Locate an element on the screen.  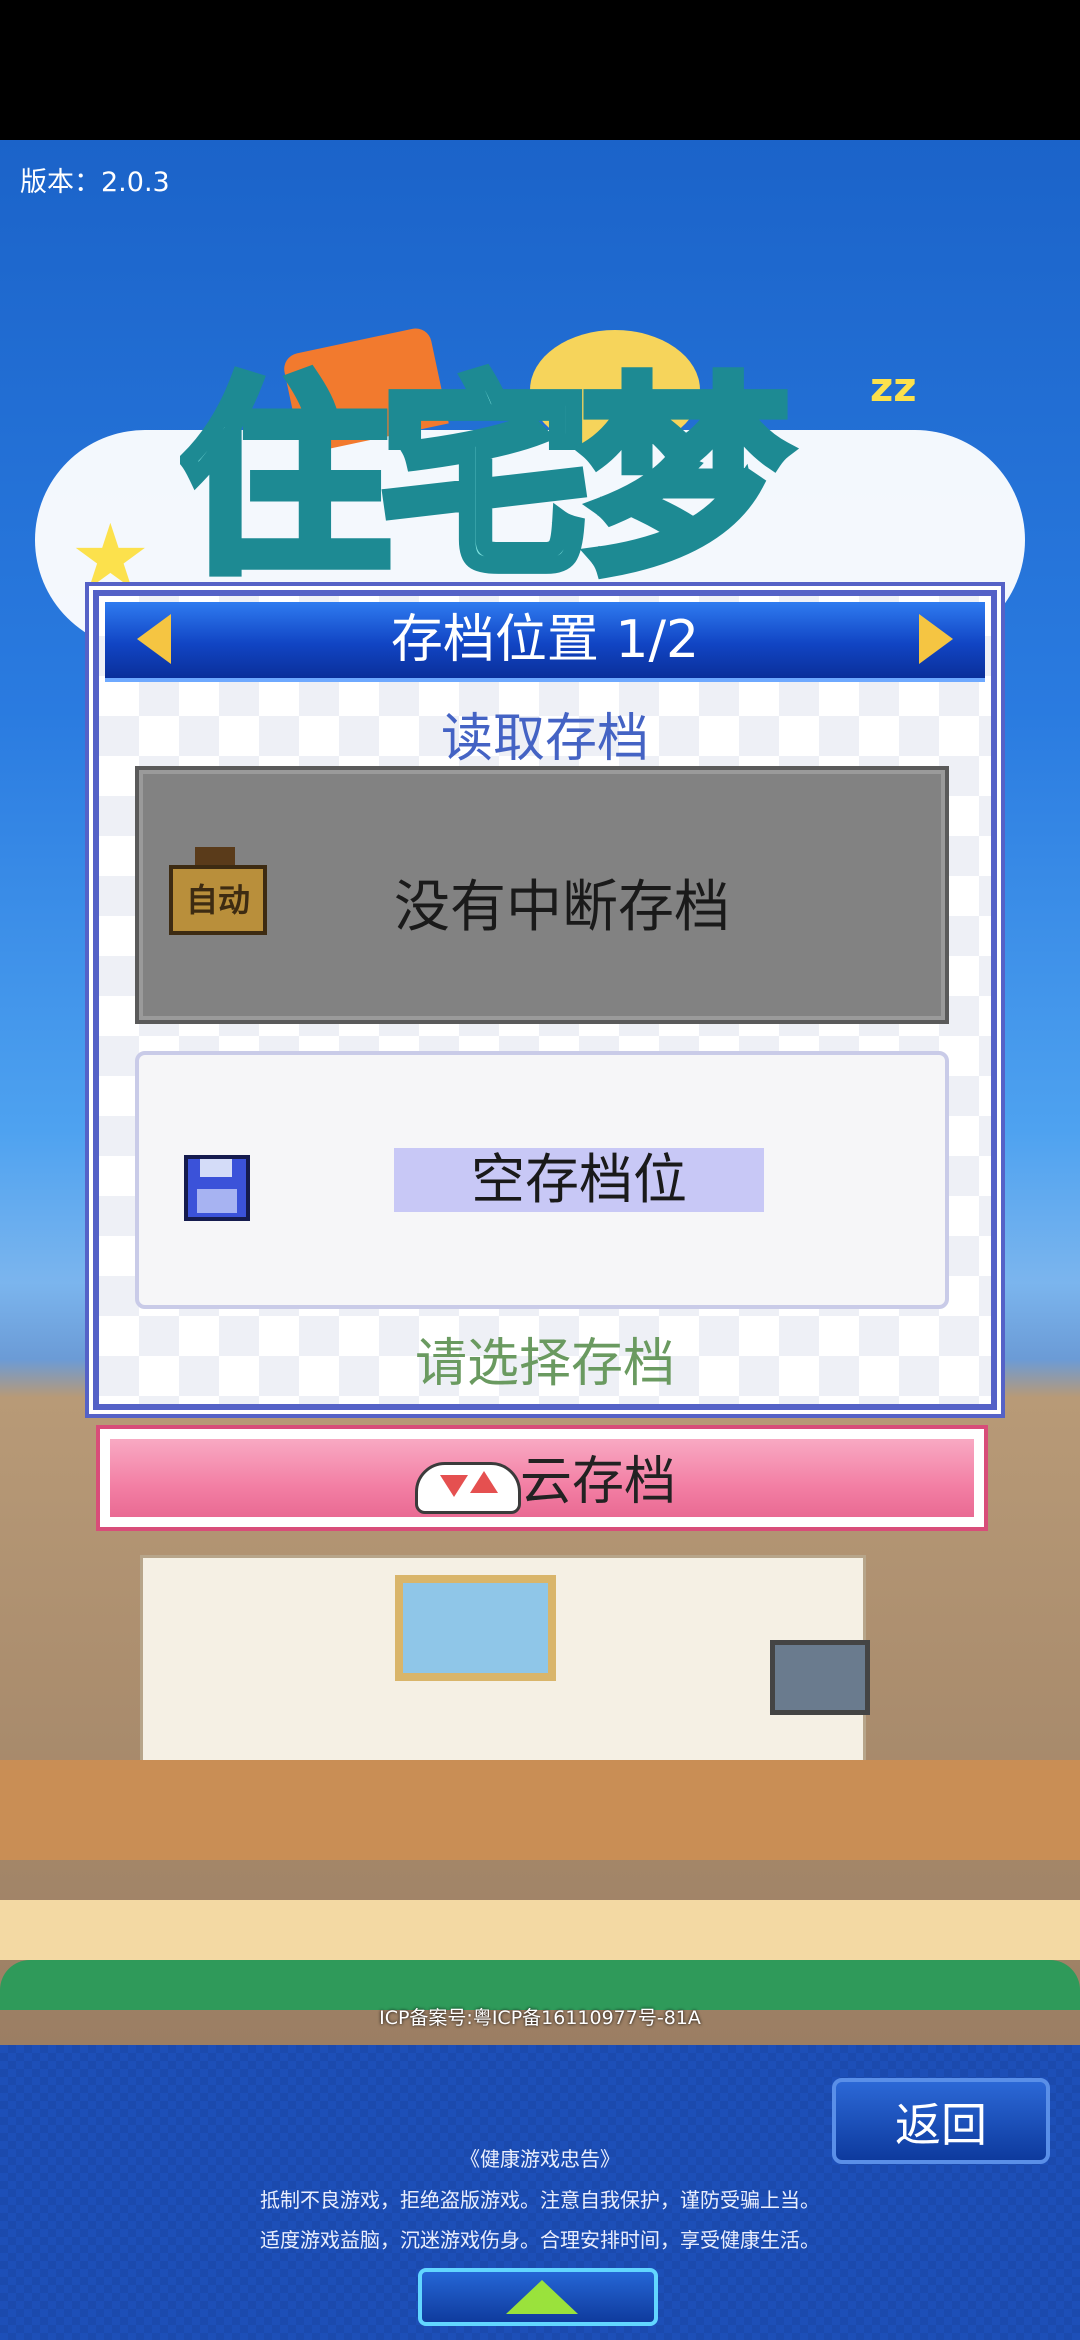
auto-save-slot: 自动 没有中断存档 is located at coordinates (542, 895).